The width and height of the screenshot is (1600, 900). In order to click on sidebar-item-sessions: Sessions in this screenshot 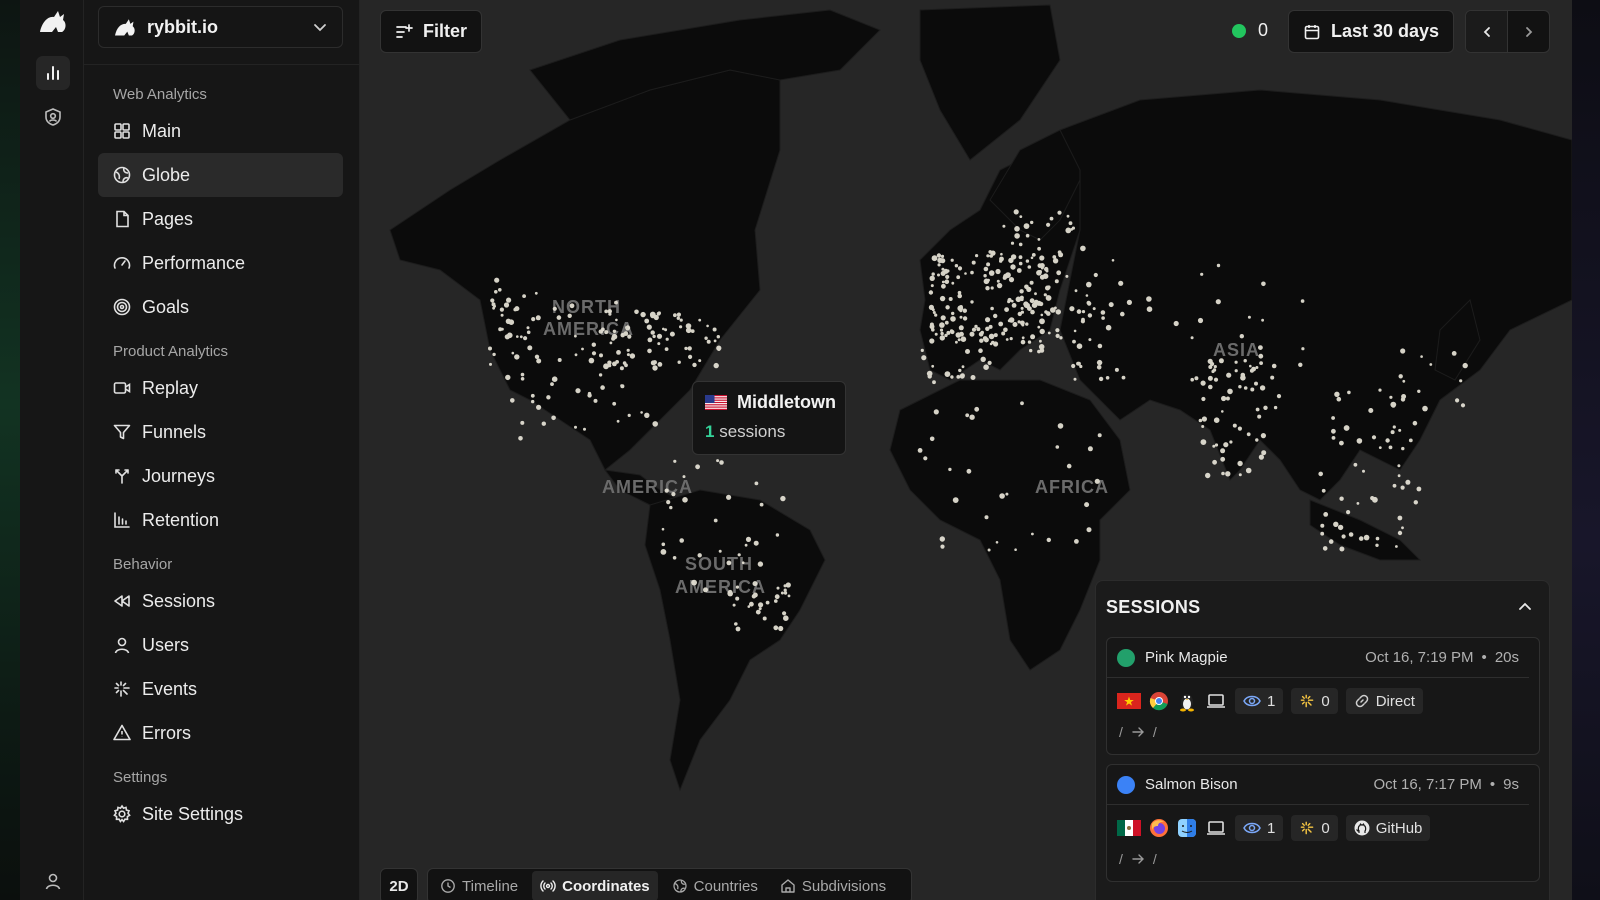, I will do `click(220, 601)`.